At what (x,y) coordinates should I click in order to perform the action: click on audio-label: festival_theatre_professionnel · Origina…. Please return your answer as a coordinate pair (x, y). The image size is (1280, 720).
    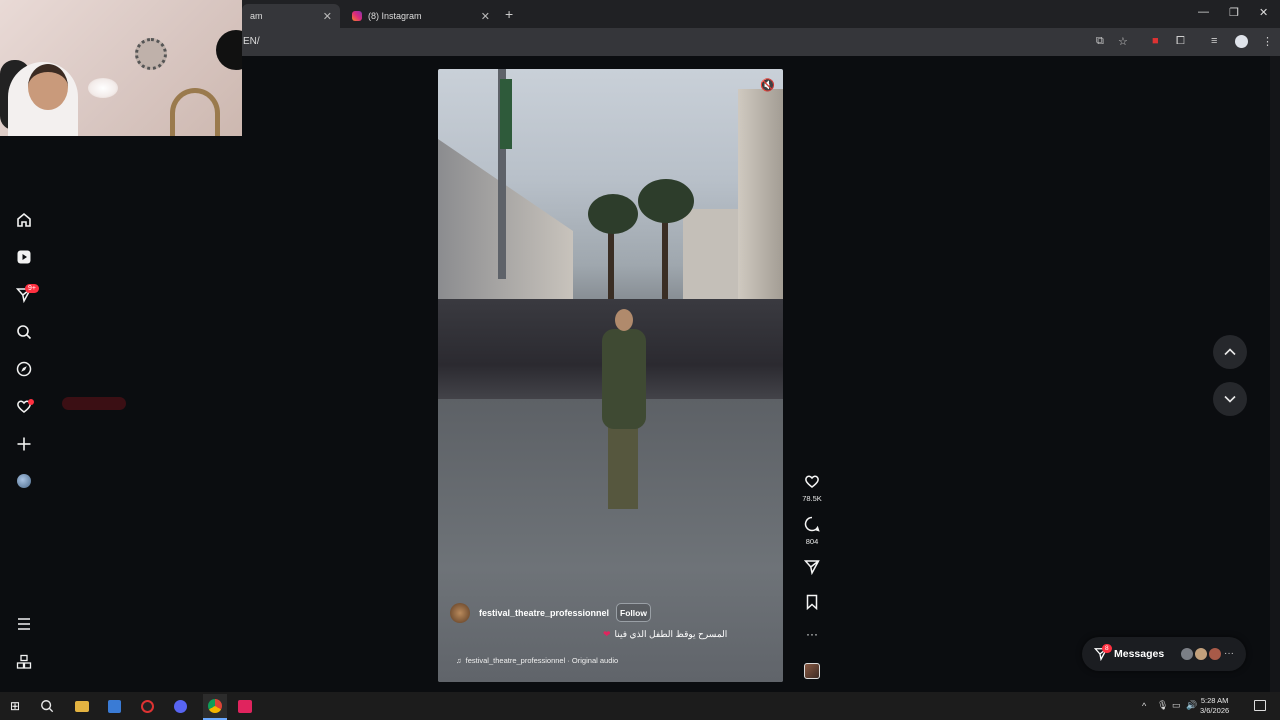
    Looking at the image, I should click on (542, 660).